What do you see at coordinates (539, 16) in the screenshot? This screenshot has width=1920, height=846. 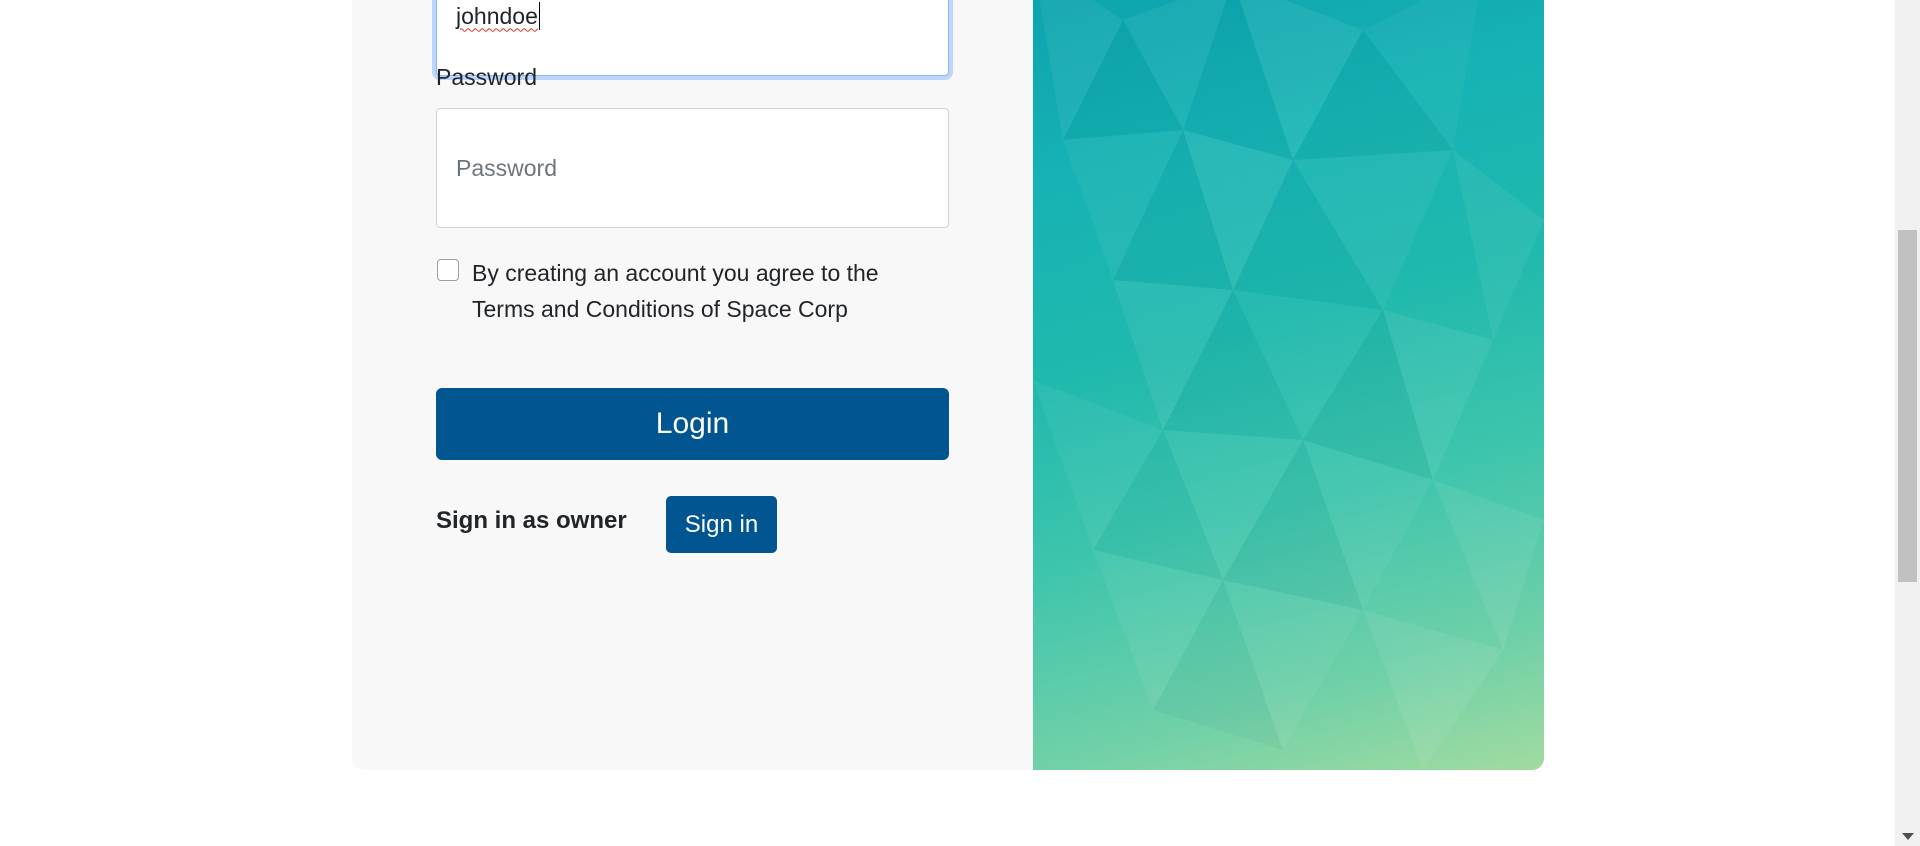 I see `text-caret` at bounding box center [539, 16].